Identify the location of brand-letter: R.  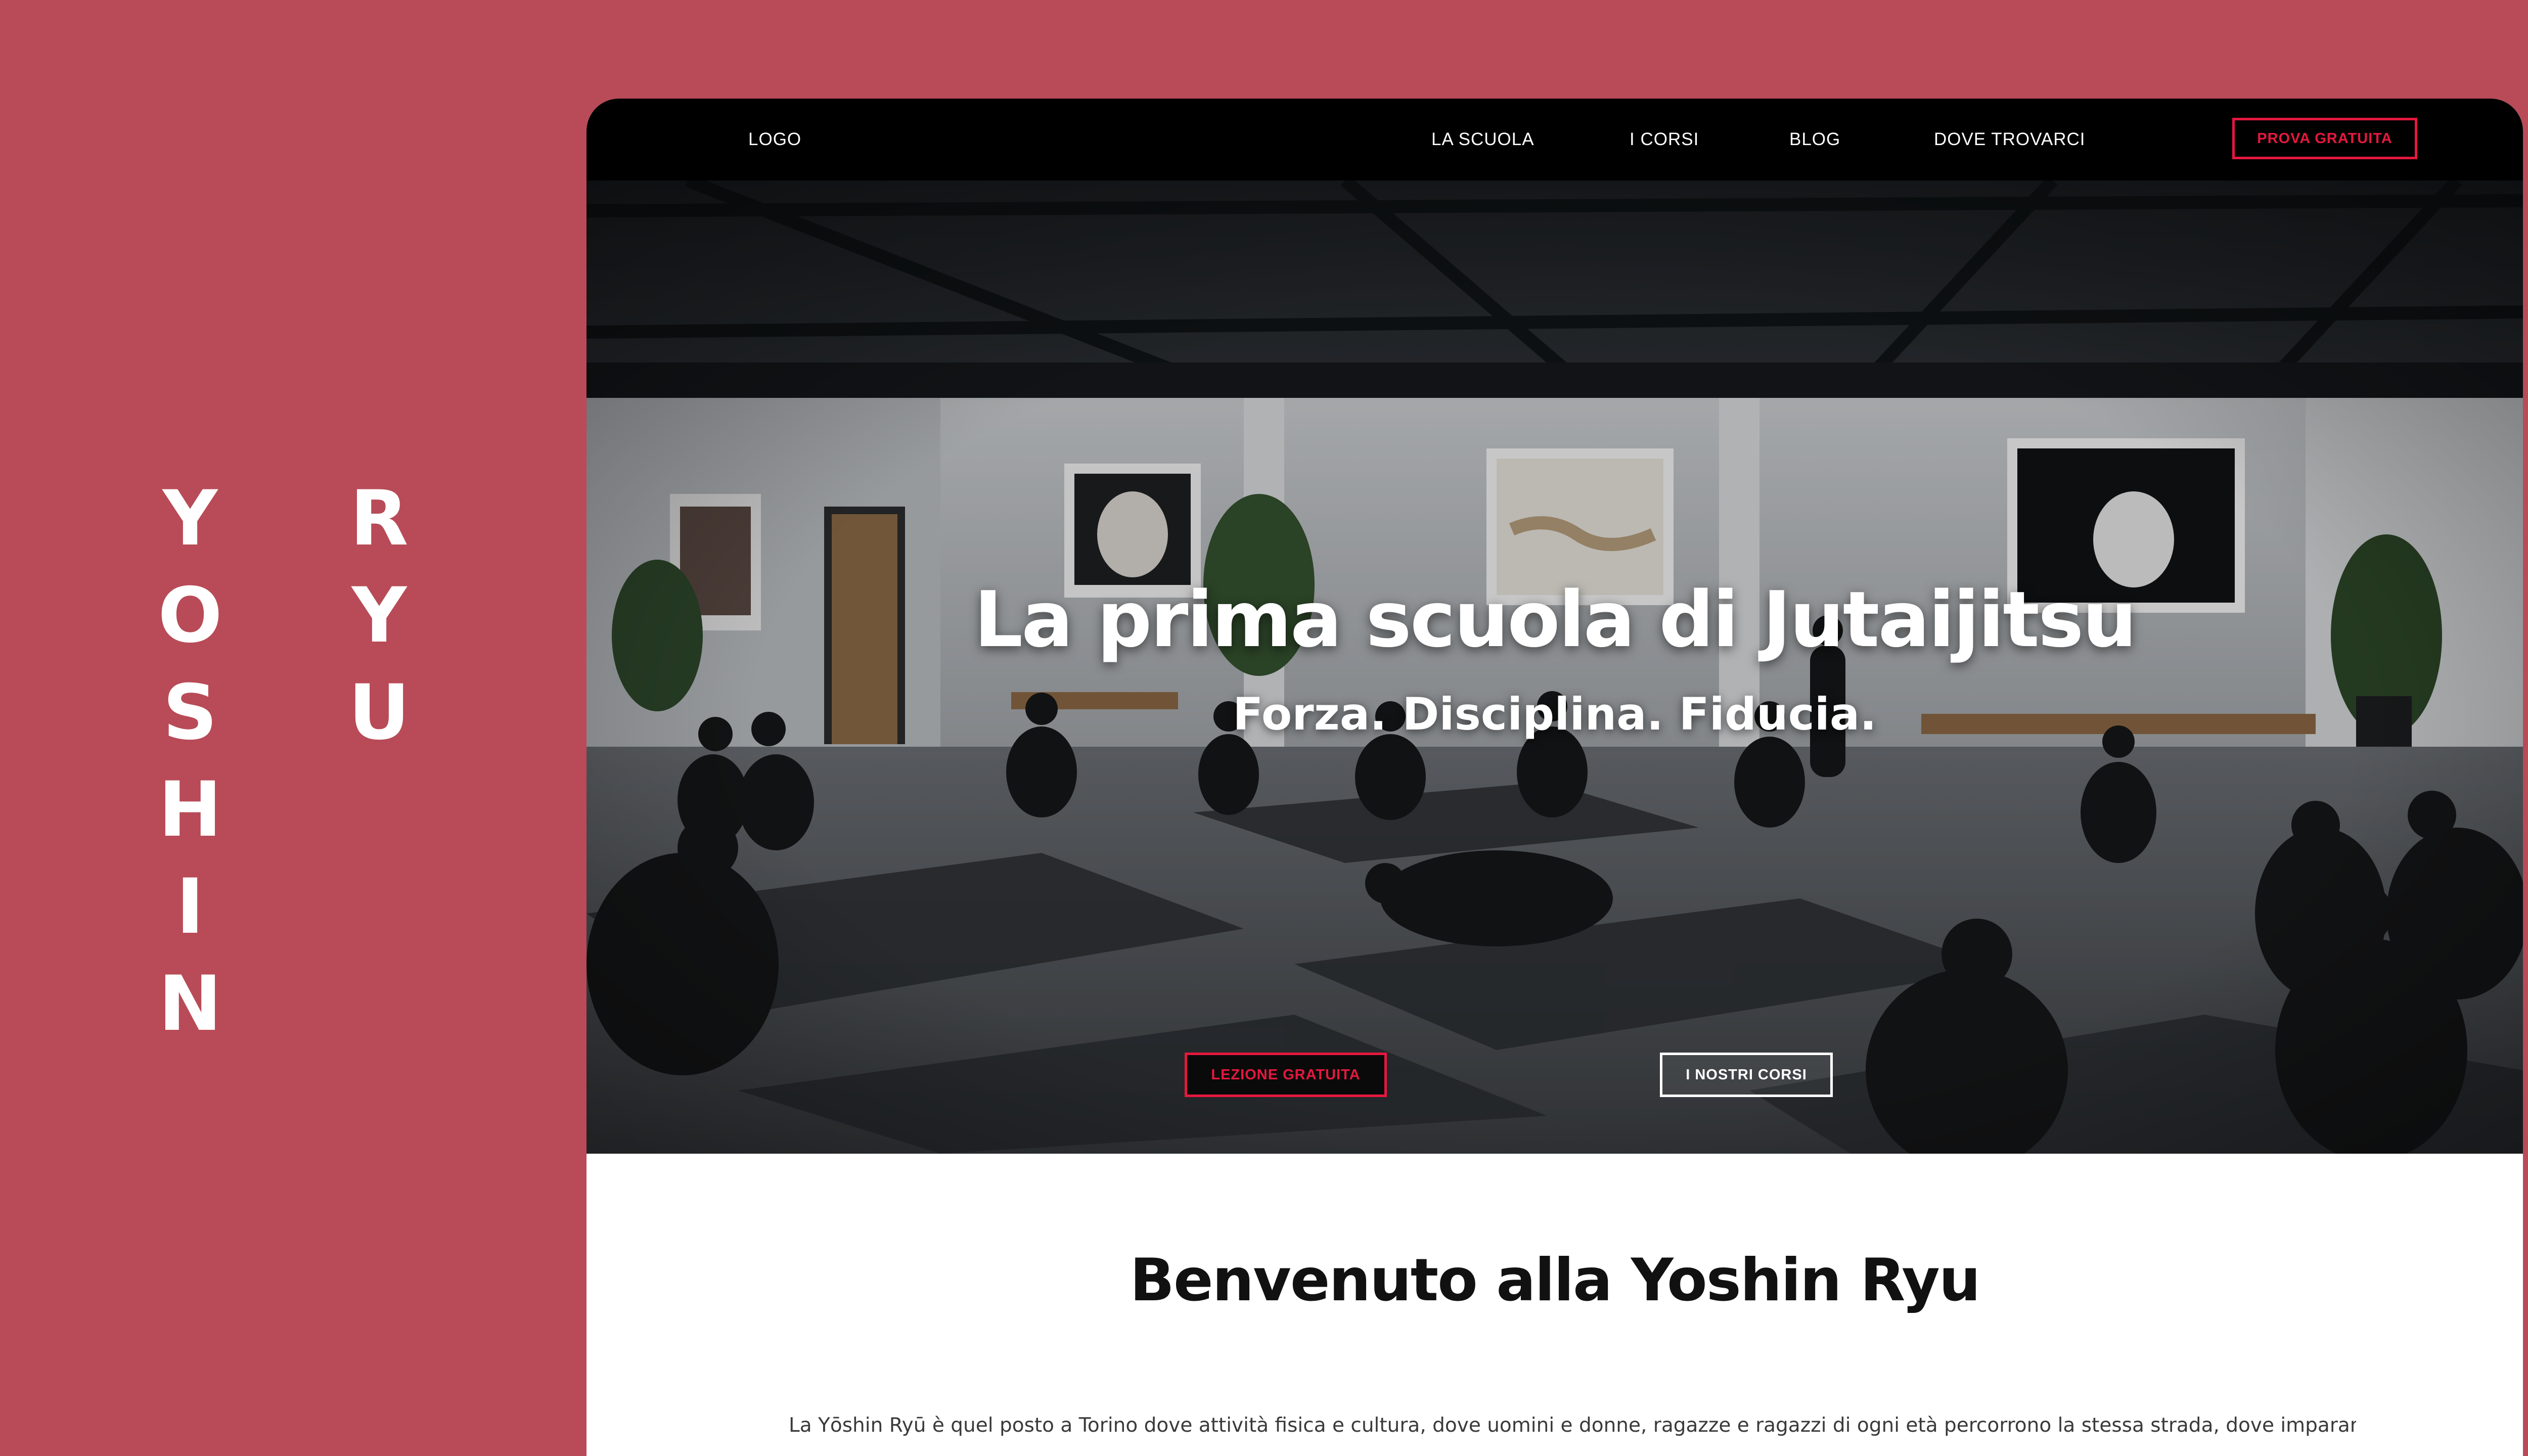
(380, 519).